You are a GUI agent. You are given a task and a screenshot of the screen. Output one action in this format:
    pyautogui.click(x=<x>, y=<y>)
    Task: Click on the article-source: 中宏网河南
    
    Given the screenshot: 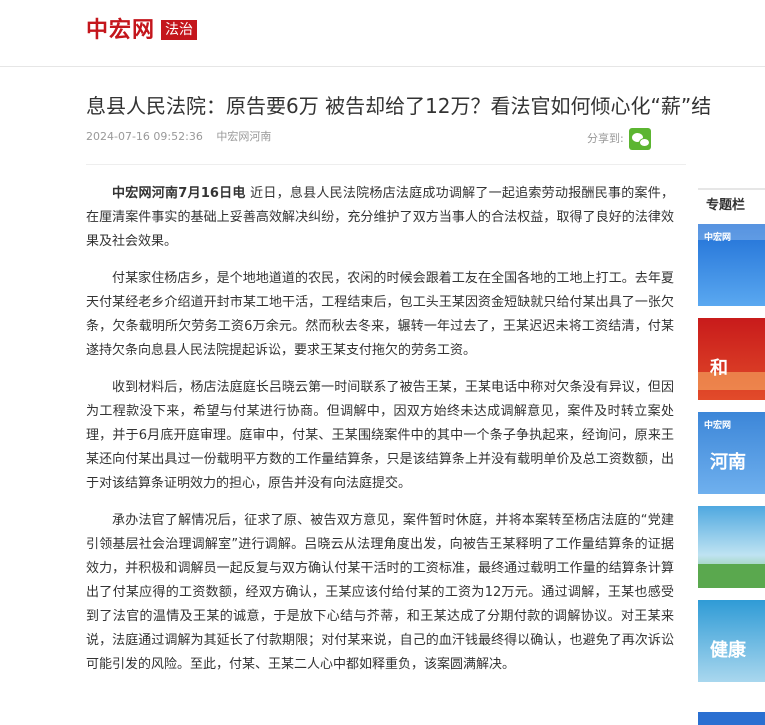 What is the action you would take?
    pyautogui.click(x=243, y=136)
    